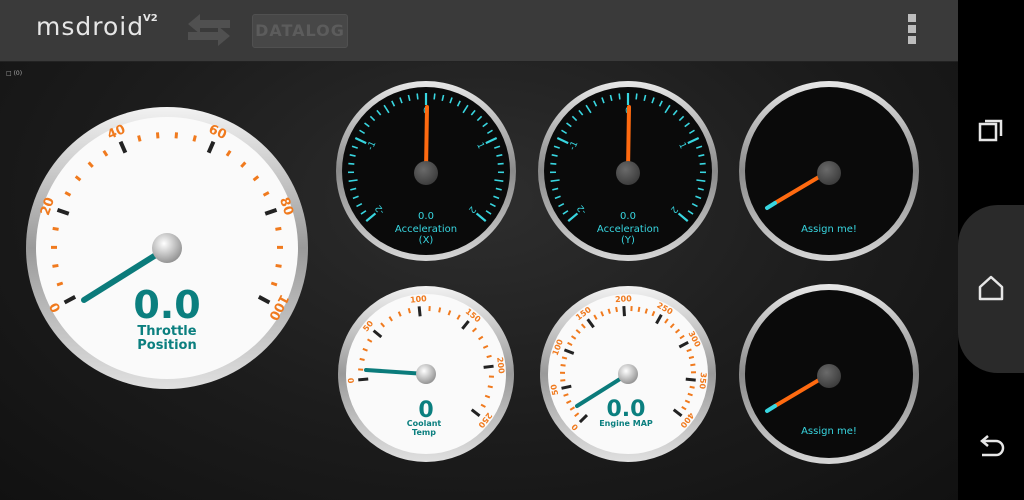 This screenshot has width=1024, height=500. I want to click on app-version: V2, so click(150, 18).